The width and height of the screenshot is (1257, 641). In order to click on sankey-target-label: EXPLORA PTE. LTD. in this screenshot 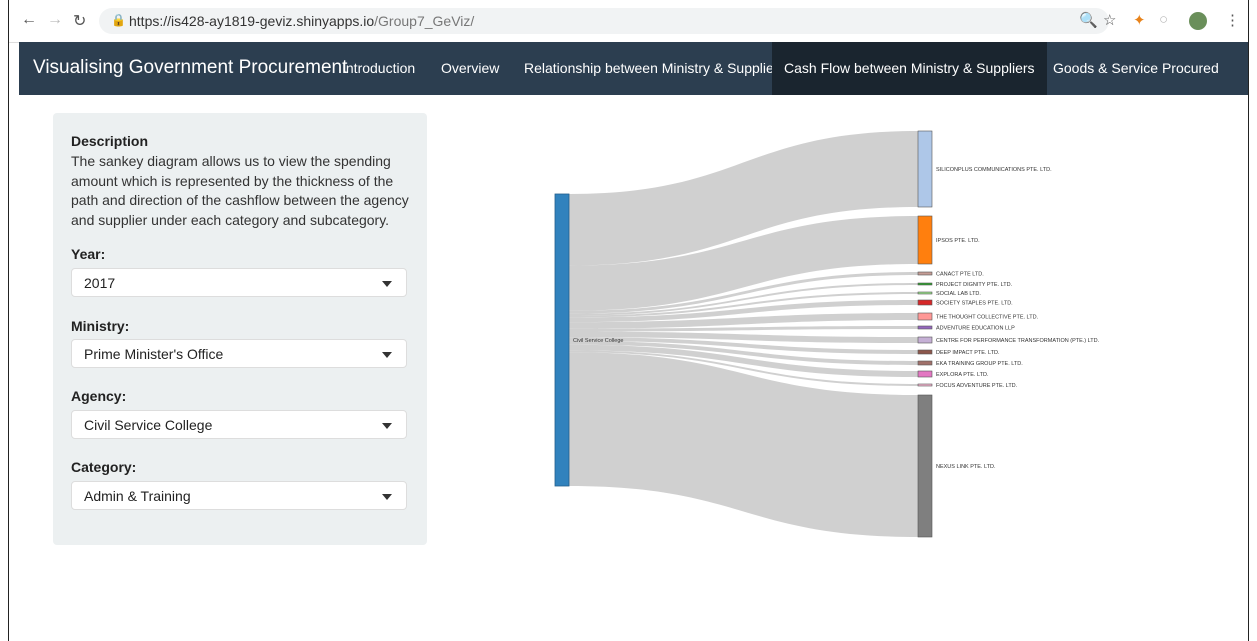, I will do `click(962, 375)`.